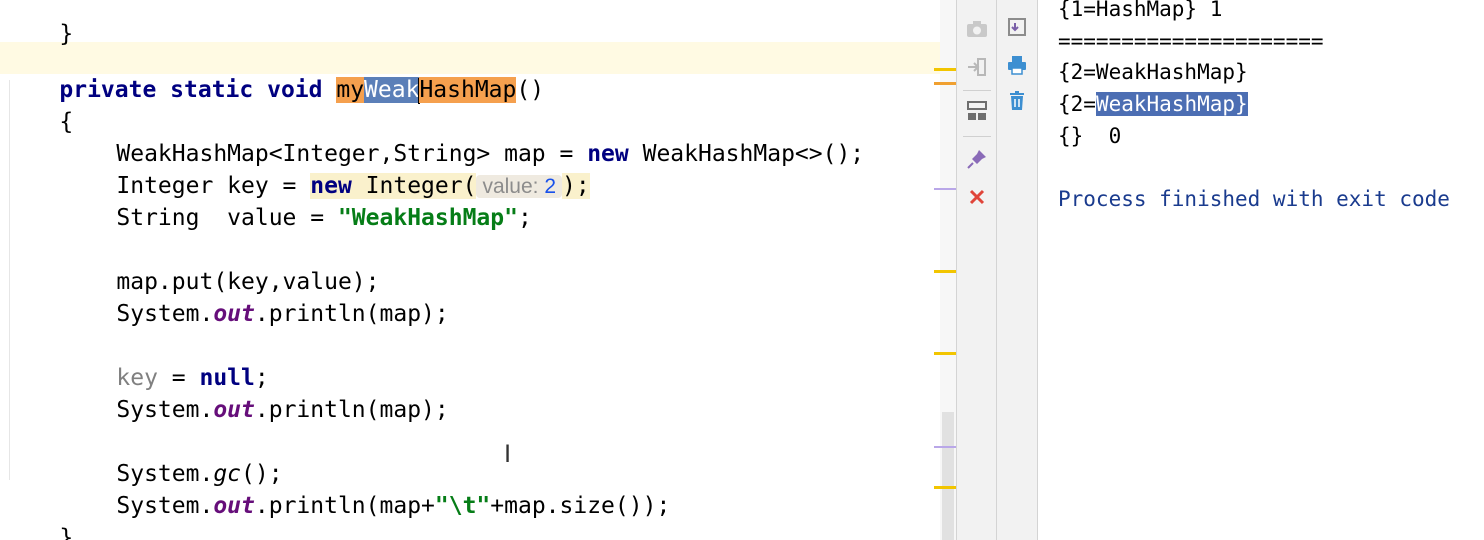  I want to click on console-text: {2=, so click(1077, 104).